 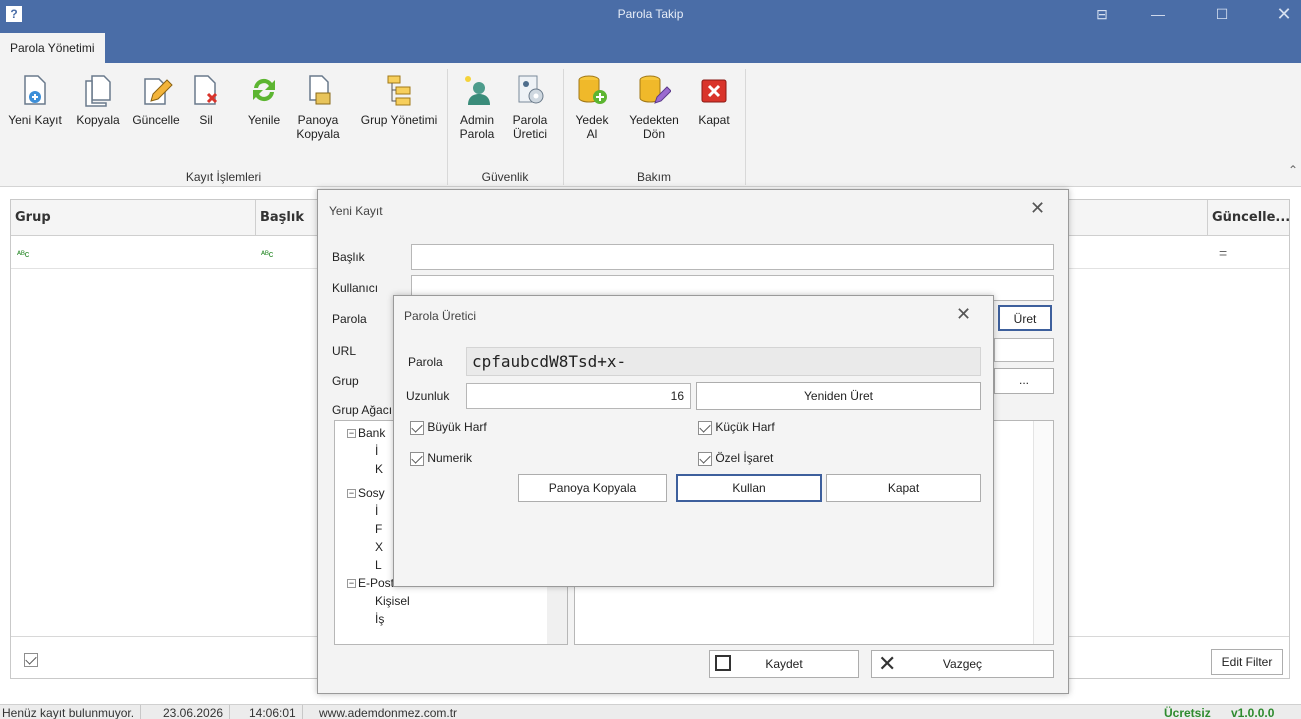 What do you see at coordinates (653, 177) in the screenshot?
I see `group-label-bakim: Bakım` at bounding box center [653, 177].